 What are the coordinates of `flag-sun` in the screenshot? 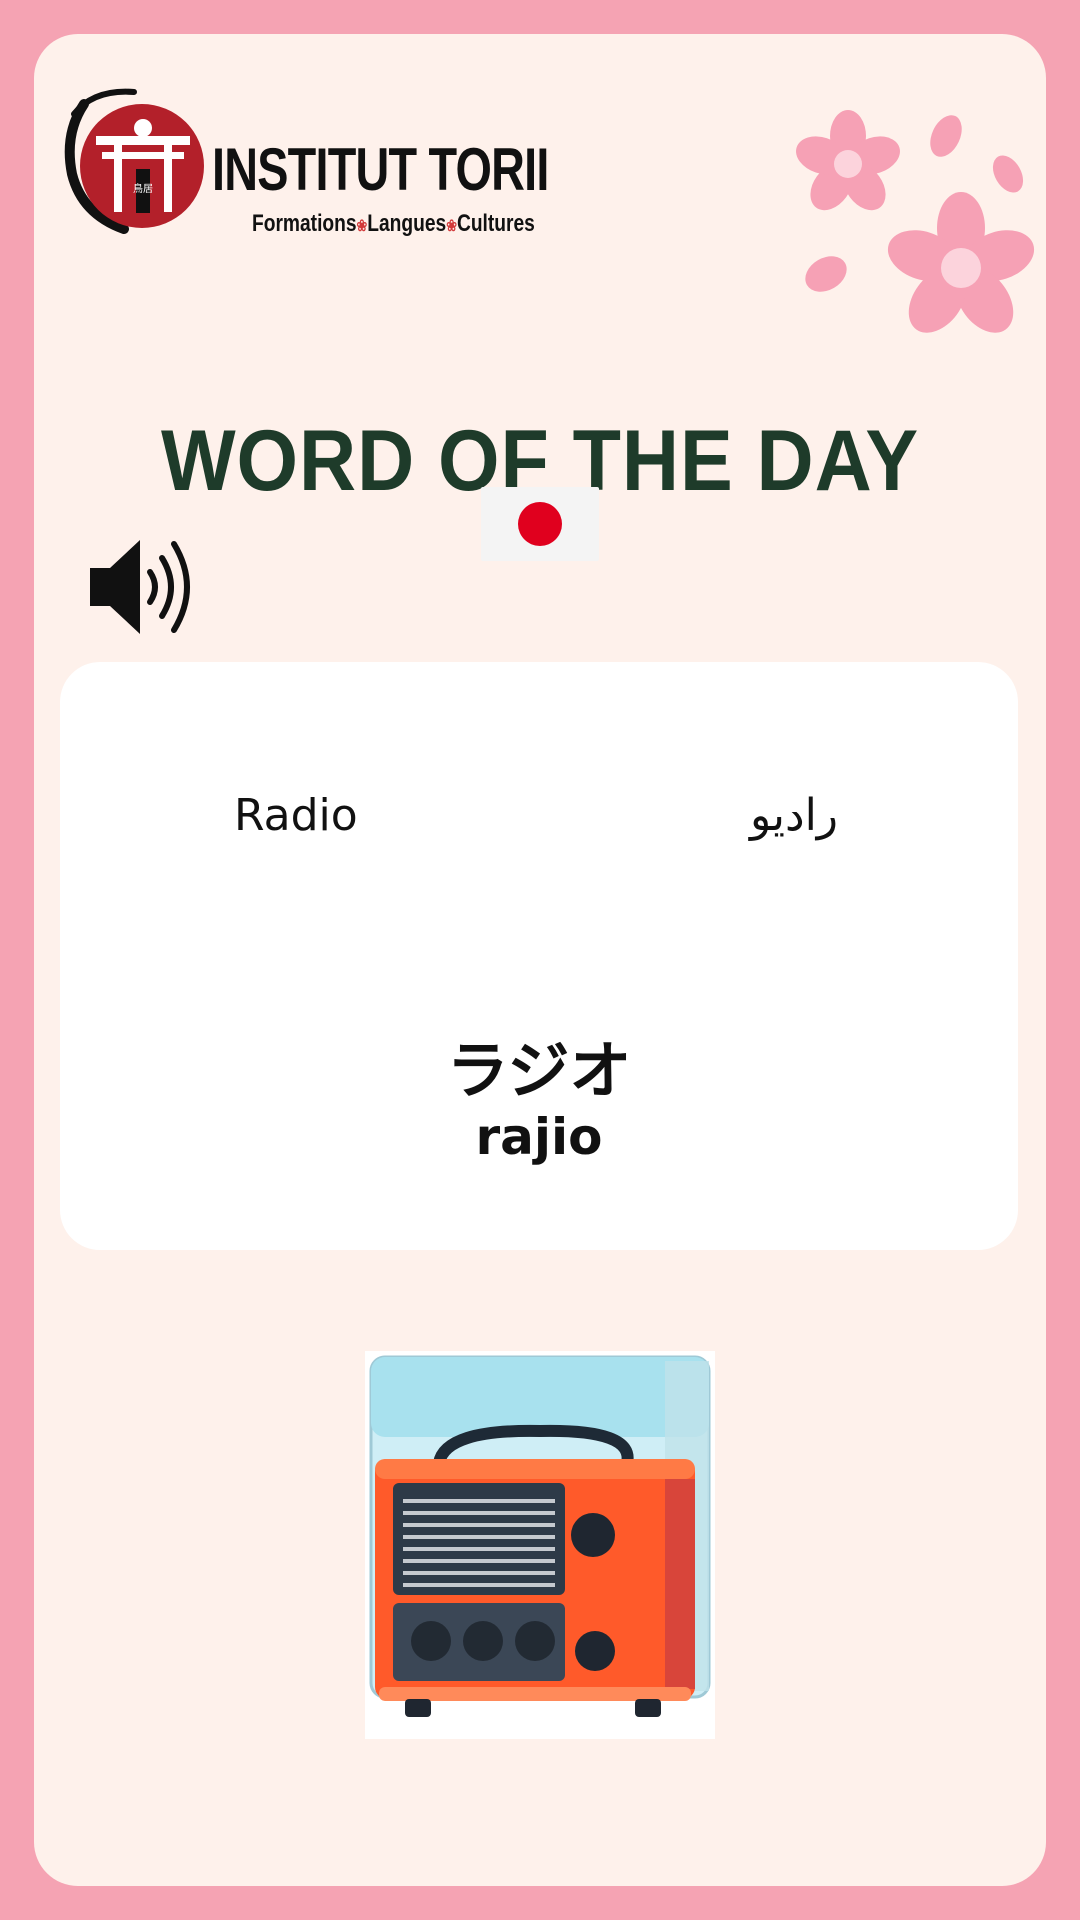 It's located at (540, 524).